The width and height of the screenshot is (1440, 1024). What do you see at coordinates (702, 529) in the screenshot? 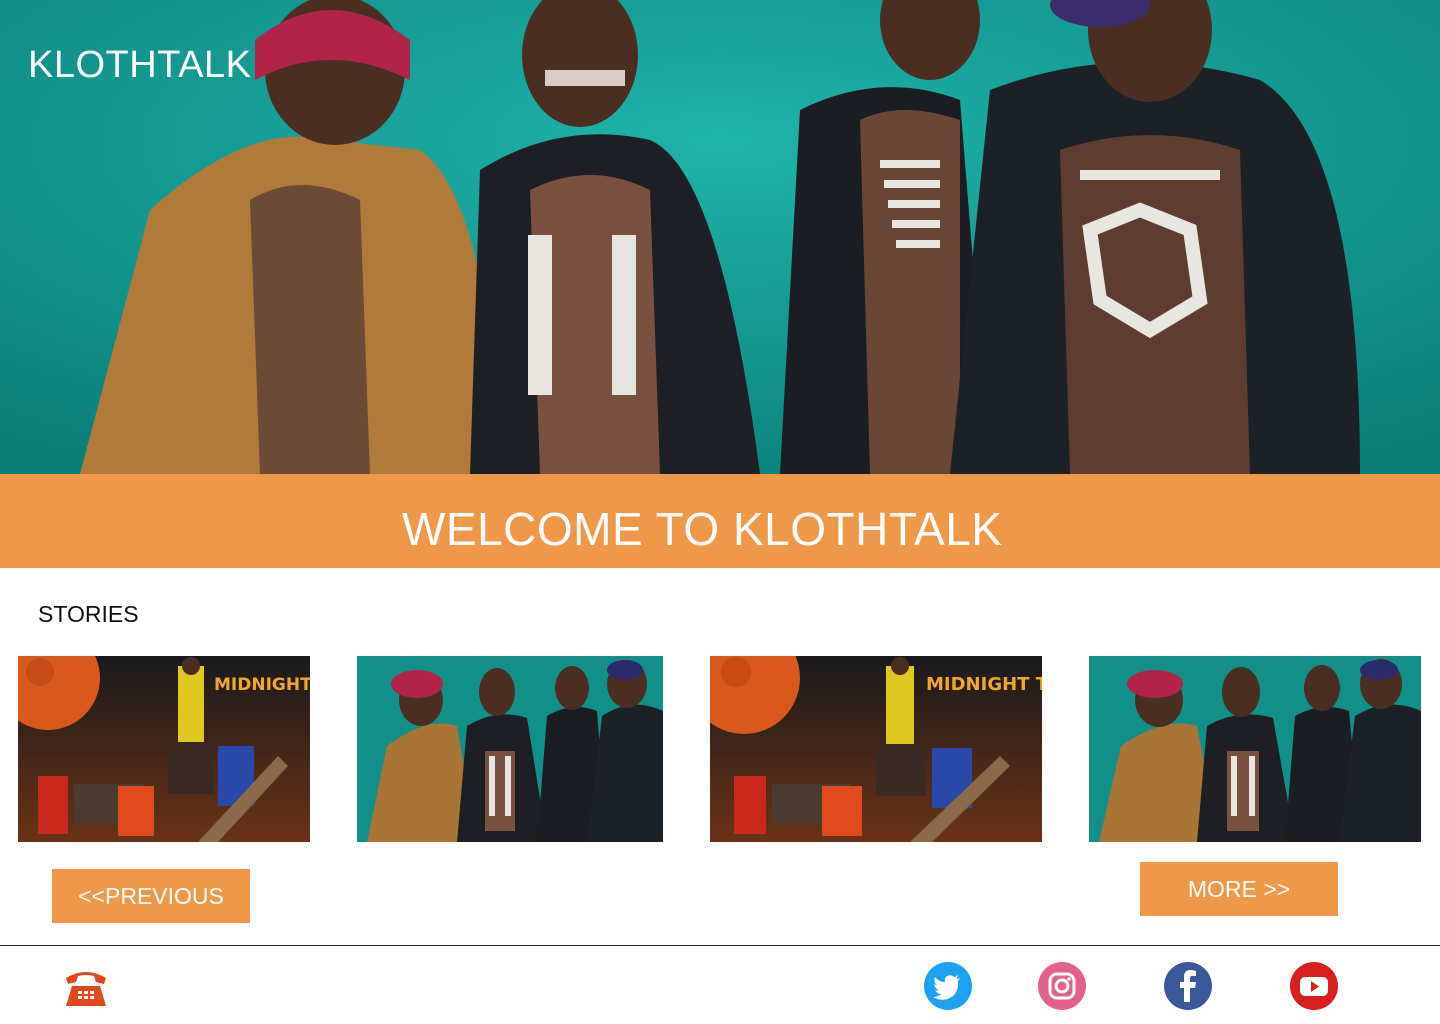
I see `welcome-title: WELCOME TO KLOTHTALK` at bounding box center [702, 529].